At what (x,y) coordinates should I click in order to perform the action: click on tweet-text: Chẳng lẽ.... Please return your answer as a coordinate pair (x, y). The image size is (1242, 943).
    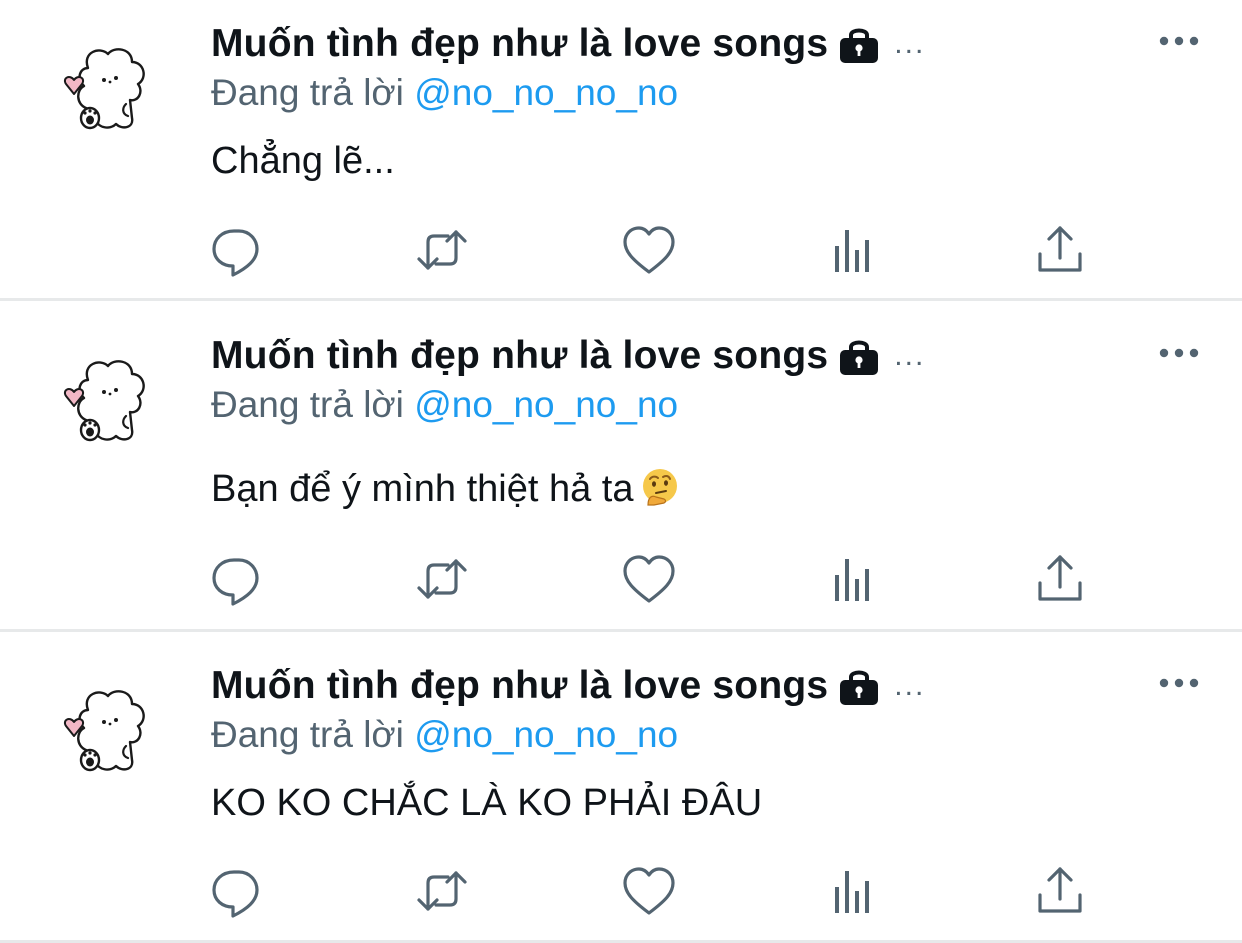
    Looking at the image, I should click on (303, 161).